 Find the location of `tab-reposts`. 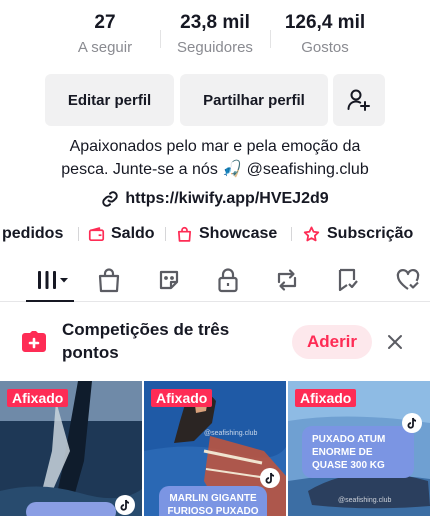

tab-reposts is located at coordinates (287, 280).